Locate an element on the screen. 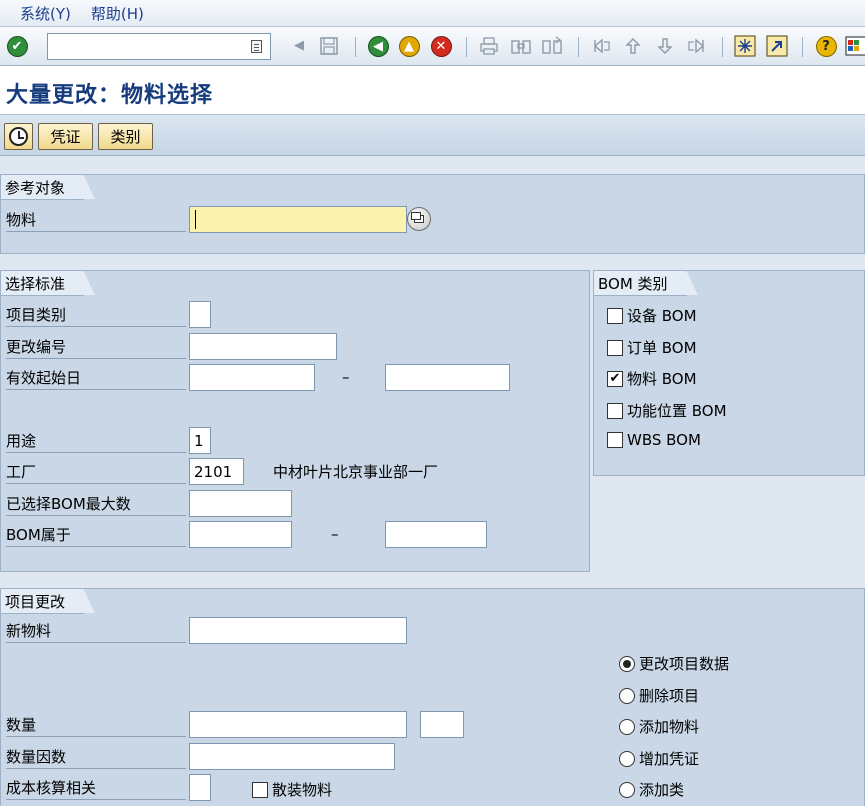 The height and width of the screenshot is (806, 865). command-input is located at coordinates (146, 46).